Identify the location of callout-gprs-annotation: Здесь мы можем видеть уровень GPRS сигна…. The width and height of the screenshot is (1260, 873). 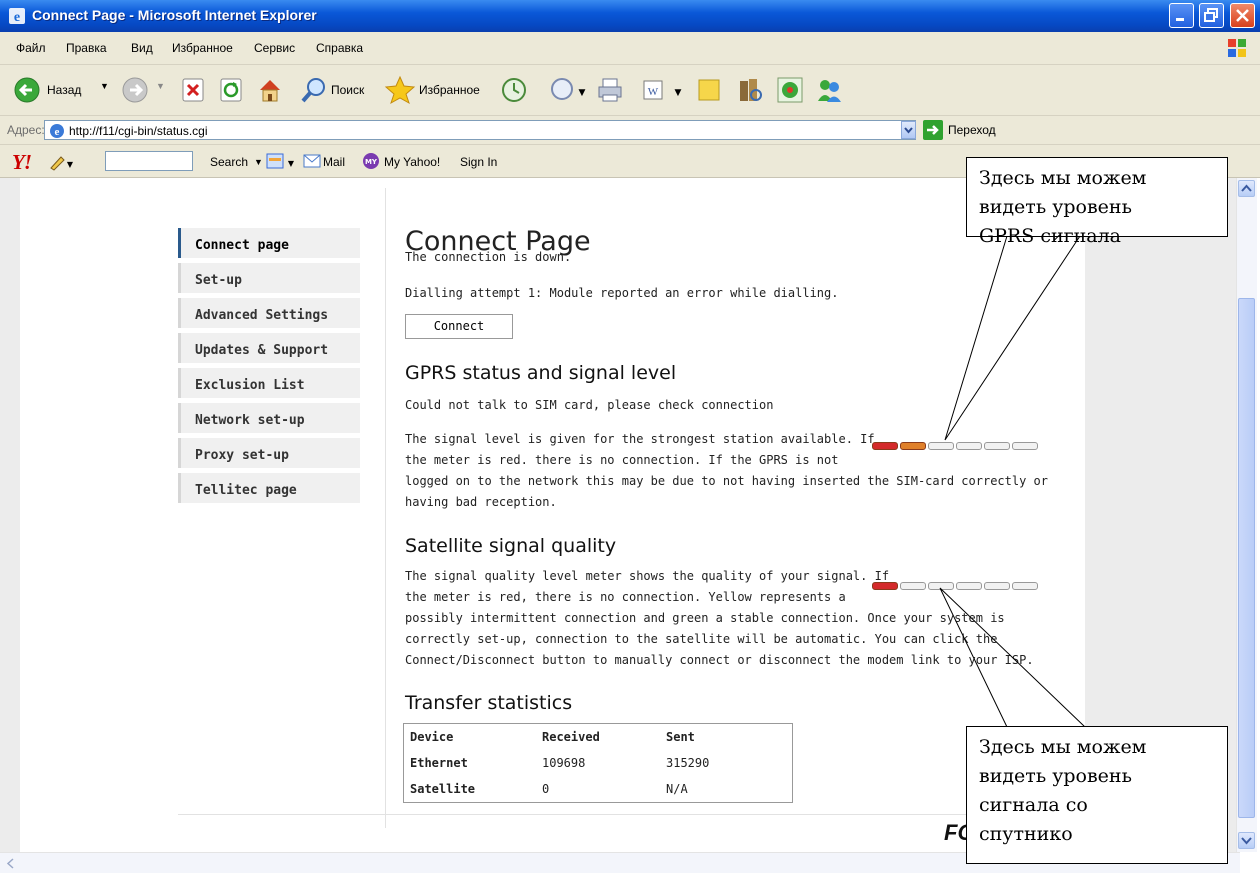
(1097, 202).